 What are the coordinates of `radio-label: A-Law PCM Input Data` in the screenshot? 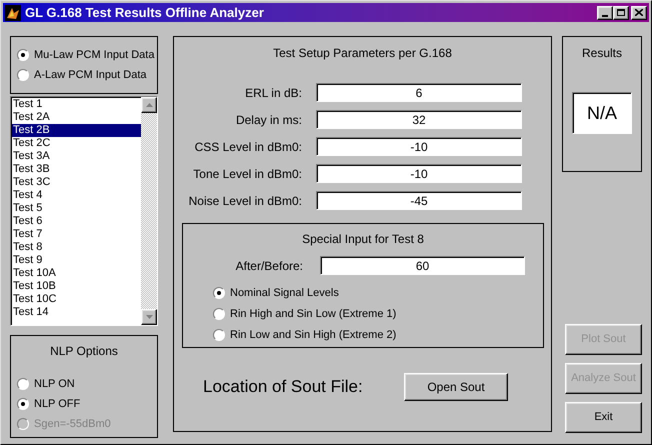 It's located at (90, 75).